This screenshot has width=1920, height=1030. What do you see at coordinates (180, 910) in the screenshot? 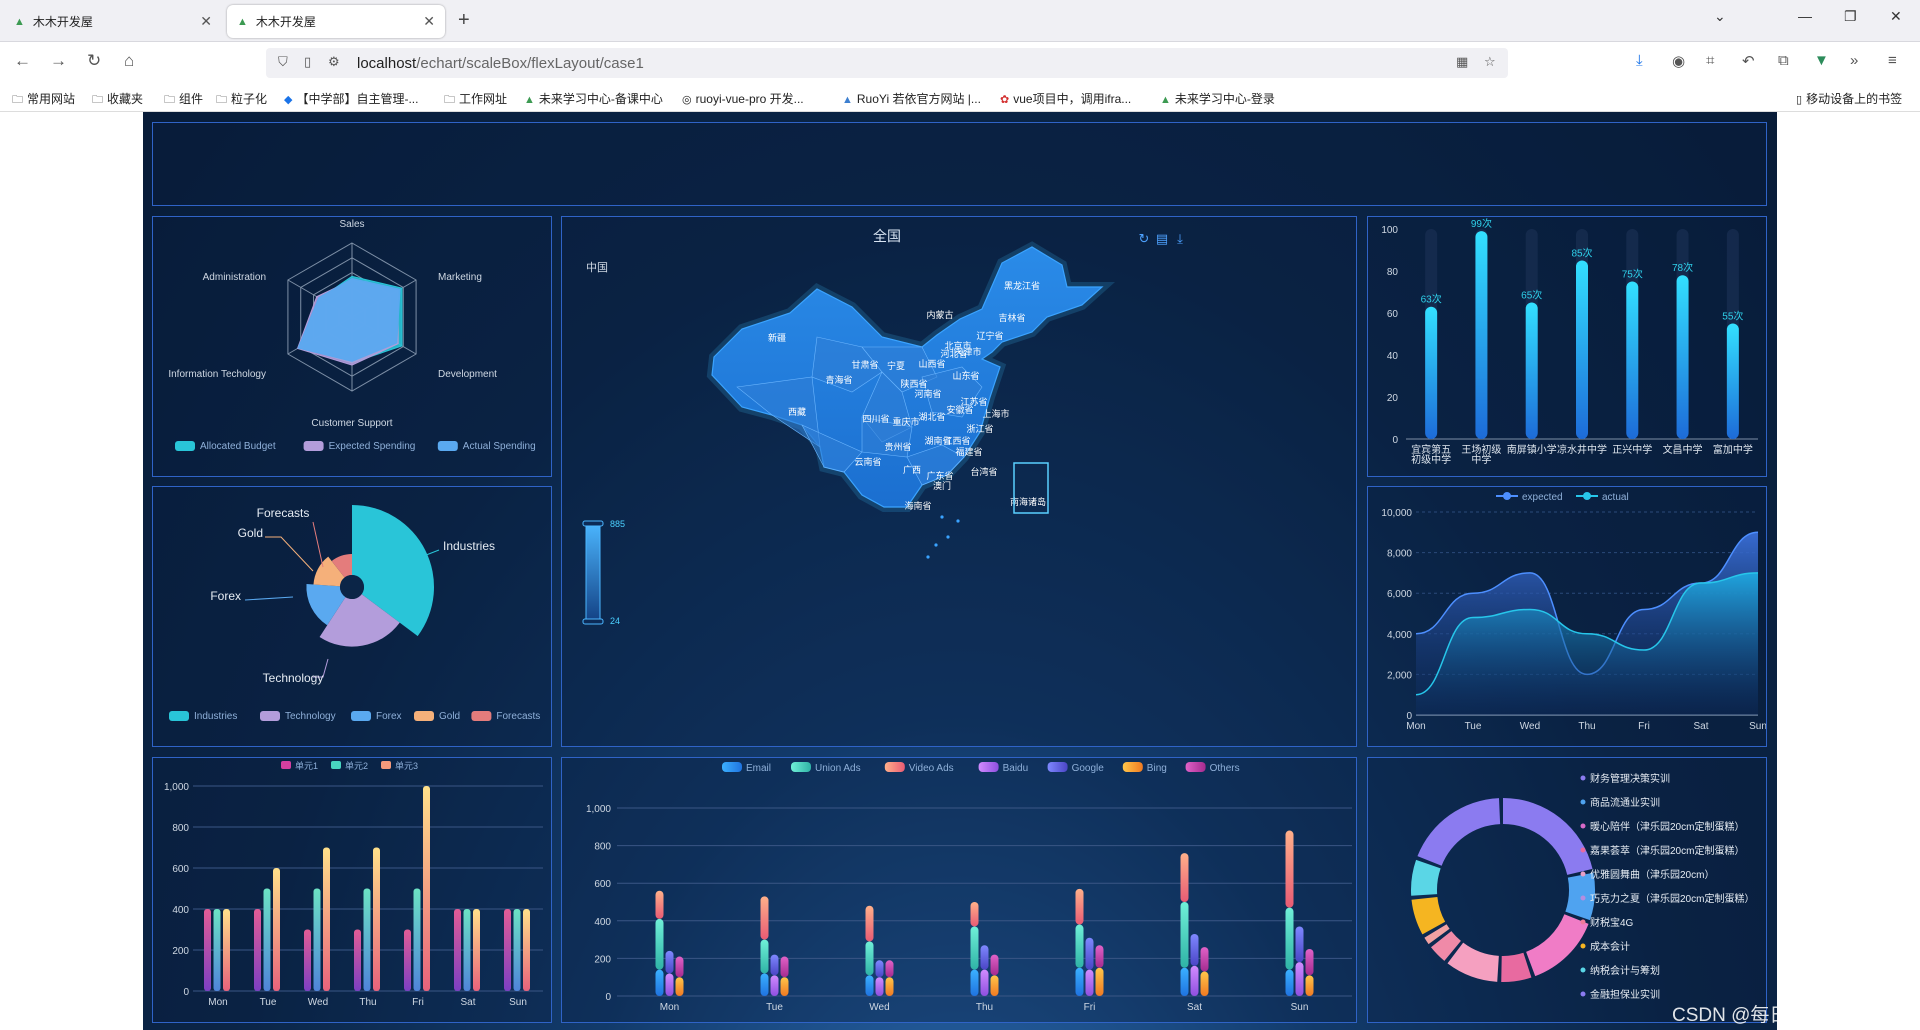
I see `y-tick-label: 400` at bounding box center [180, 910].